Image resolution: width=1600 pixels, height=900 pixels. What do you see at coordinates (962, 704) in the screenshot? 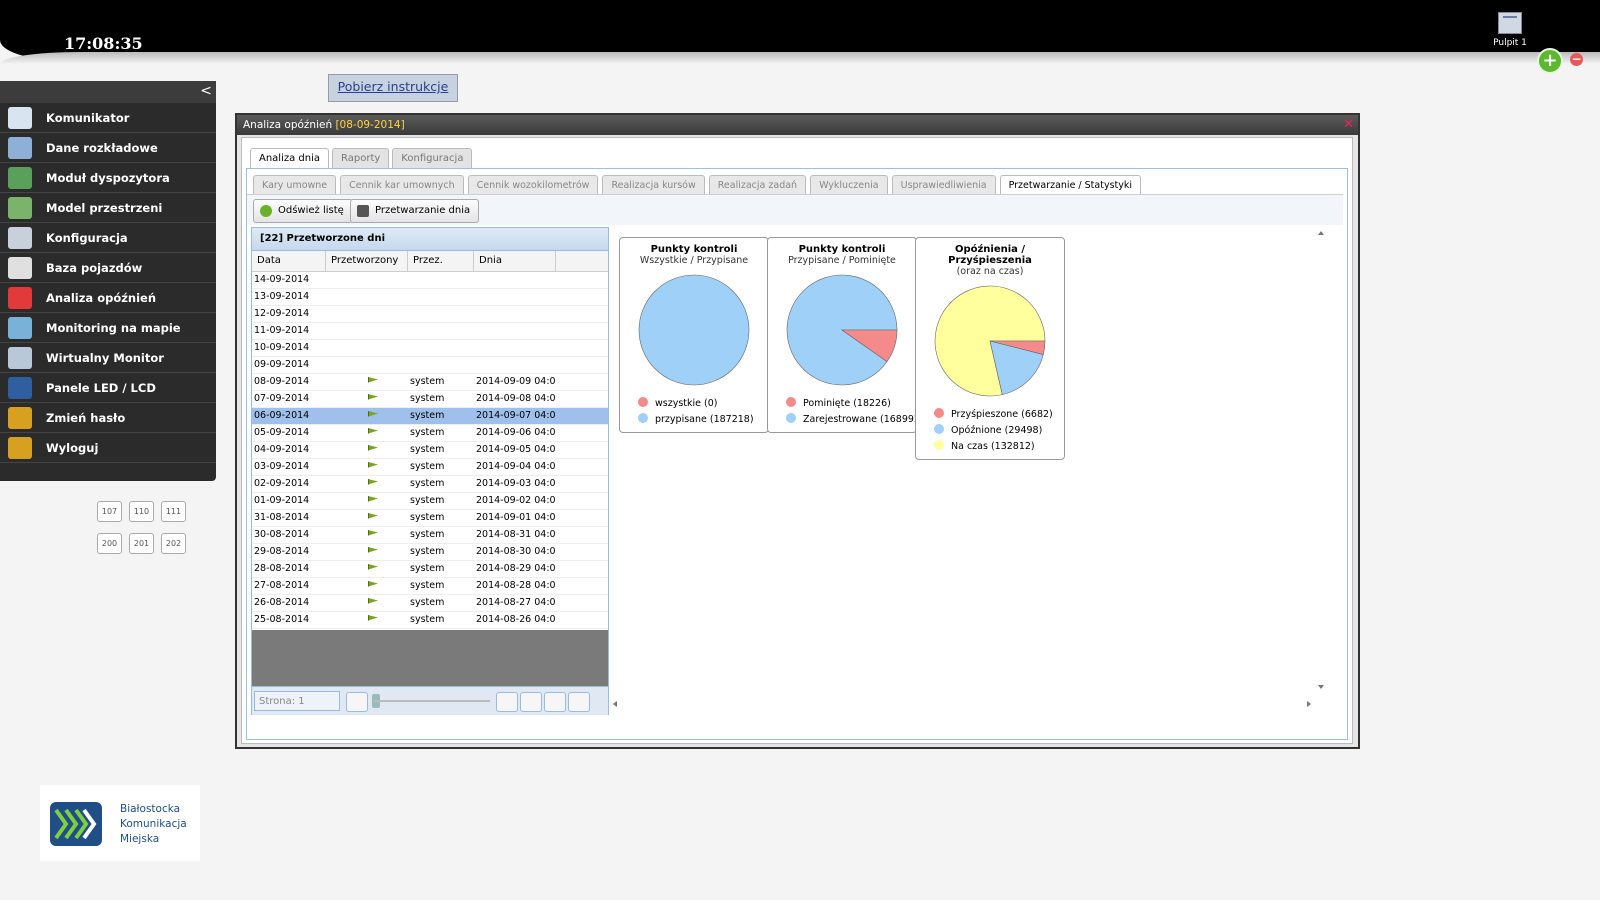
I see `horizontal-scrollbar` at bounding box center [962, 704].